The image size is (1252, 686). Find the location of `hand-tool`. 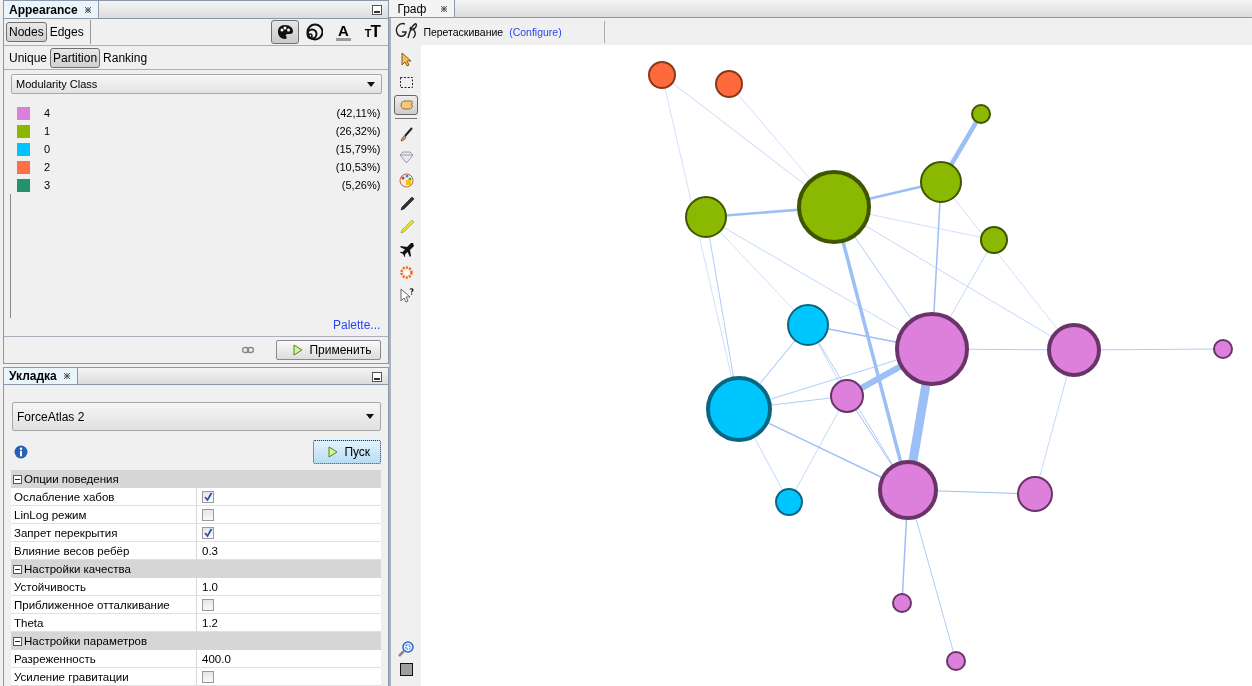

hand-tool is located at coordinates (406, 105).